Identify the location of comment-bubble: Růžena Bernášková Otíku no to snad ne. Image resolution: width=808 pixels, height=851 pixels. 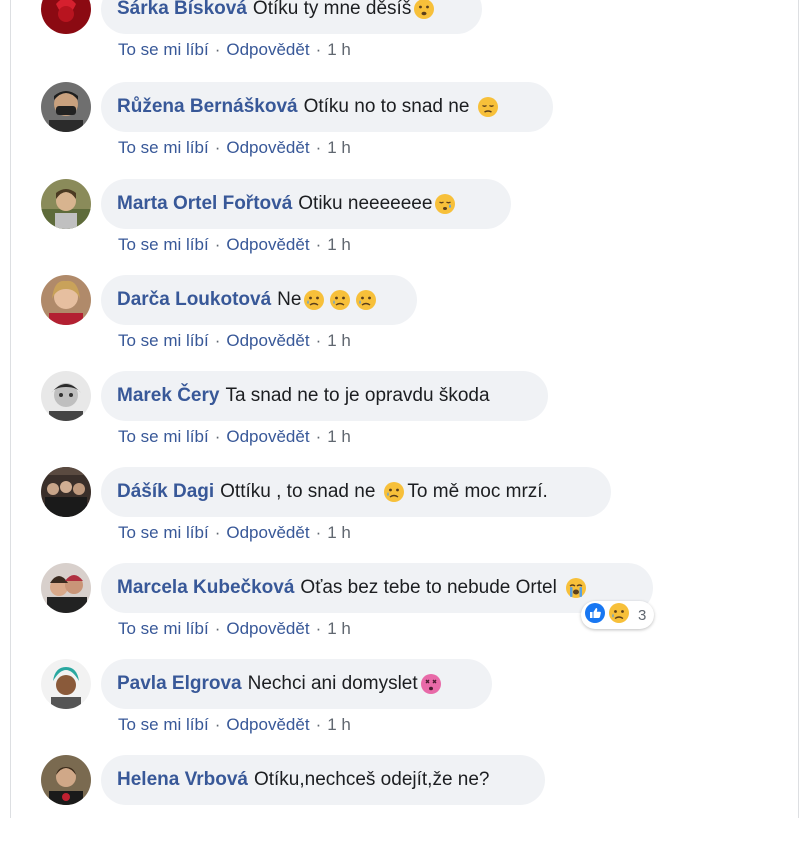
(327, 107).